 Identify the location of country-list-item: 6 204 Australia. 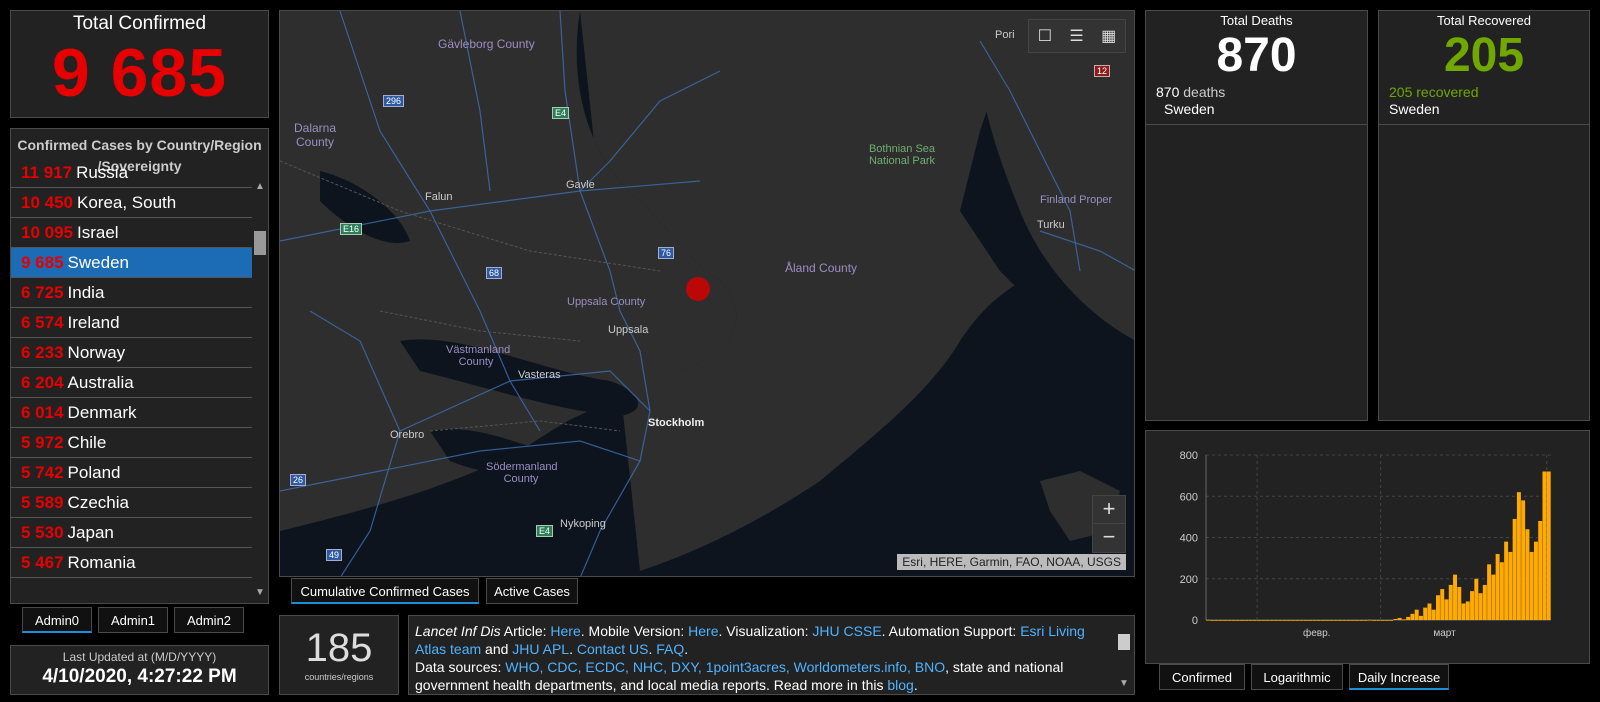
(131, 383).